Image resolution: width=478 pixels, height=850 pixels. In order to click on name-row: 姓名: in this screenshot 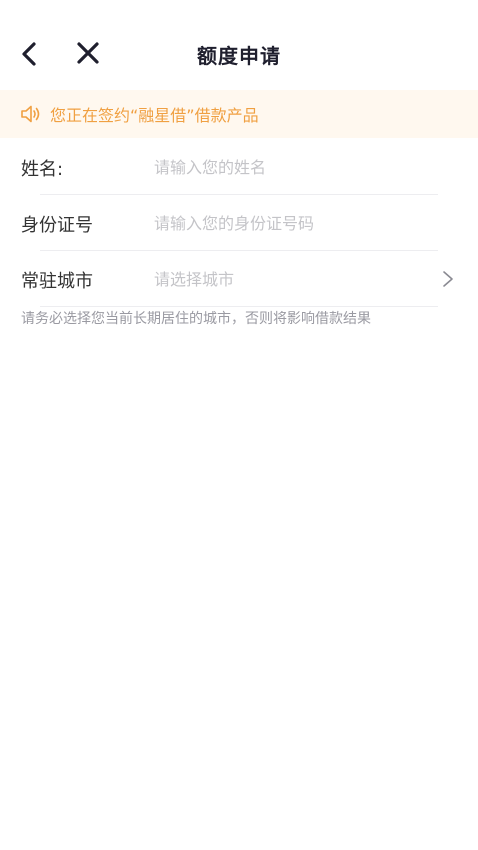, I will do `click(239, 167)`.